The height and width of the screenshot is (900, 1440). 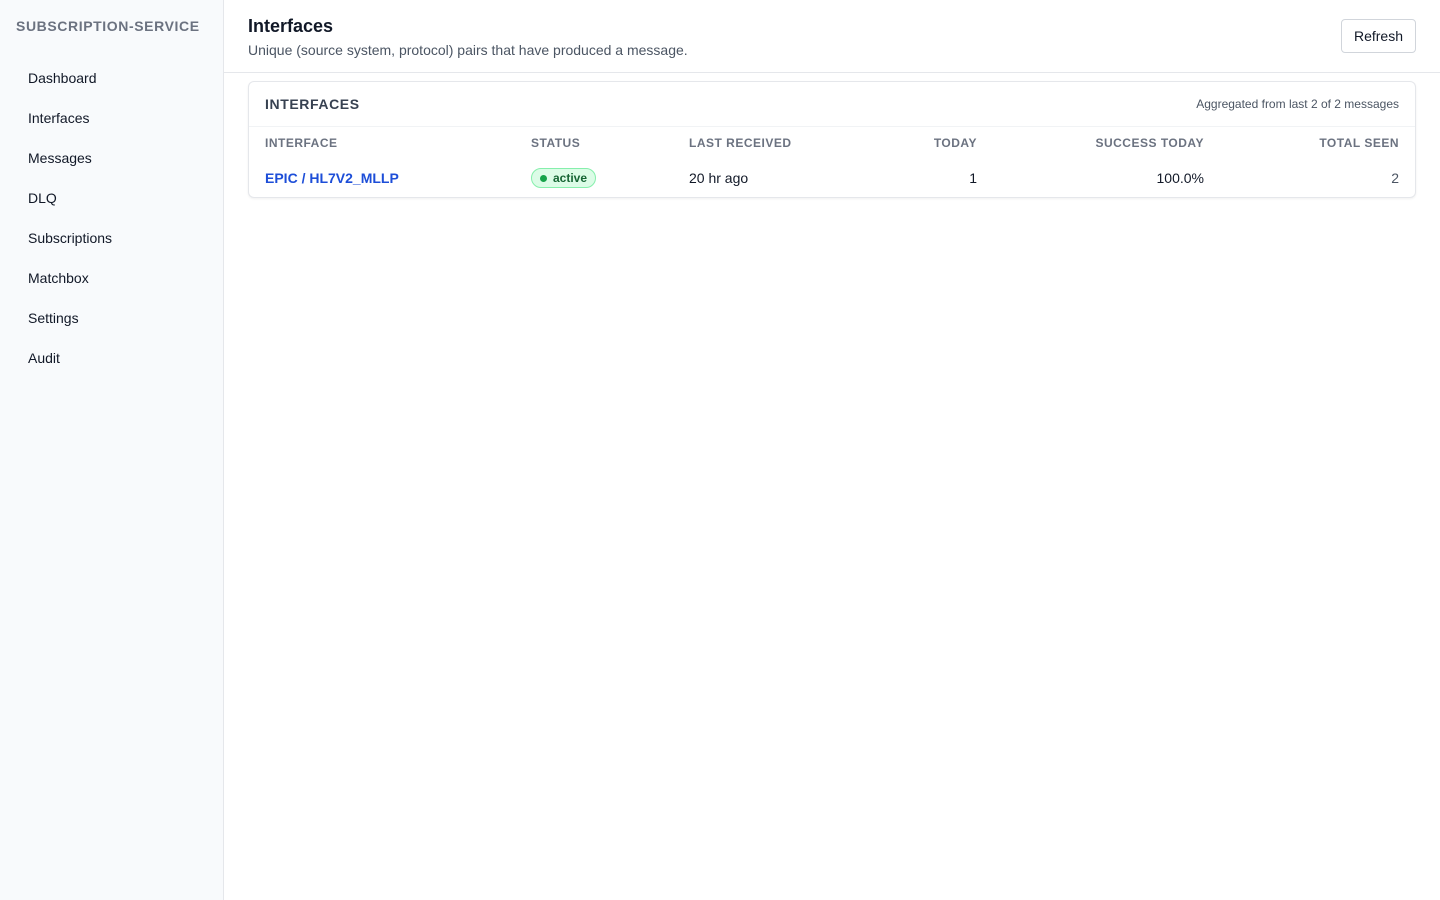 I want to click on page-title: Interfaces, so click(x=291, y=26).